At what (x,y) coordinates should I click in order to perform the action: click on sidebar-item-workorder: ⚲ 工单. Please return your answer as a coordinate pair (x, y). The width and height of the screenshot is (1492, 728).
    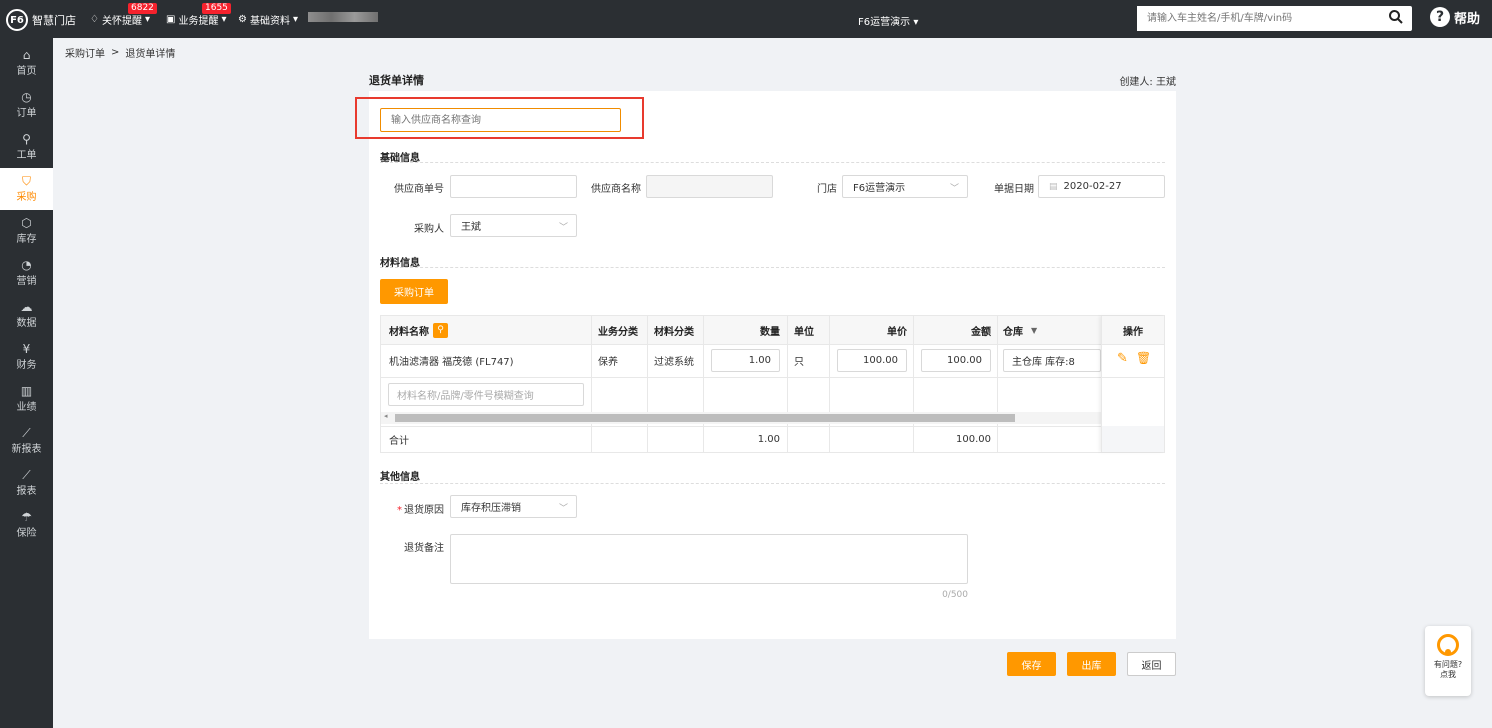
    Looking at the image, I should click on (26, 147).